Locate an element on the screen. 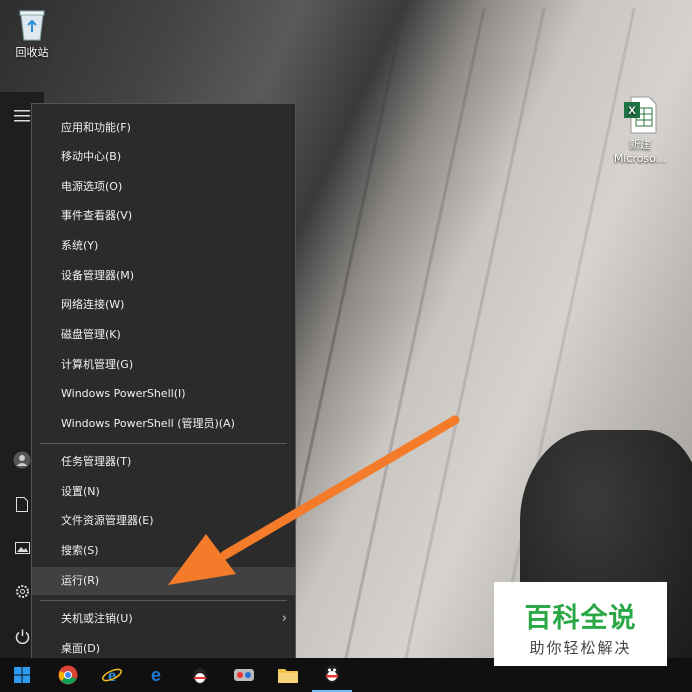 Image resolution: width=692 pixels, height=692 pixels. menu-item-search: 搜索(S) is located at coordinates (163, 551).